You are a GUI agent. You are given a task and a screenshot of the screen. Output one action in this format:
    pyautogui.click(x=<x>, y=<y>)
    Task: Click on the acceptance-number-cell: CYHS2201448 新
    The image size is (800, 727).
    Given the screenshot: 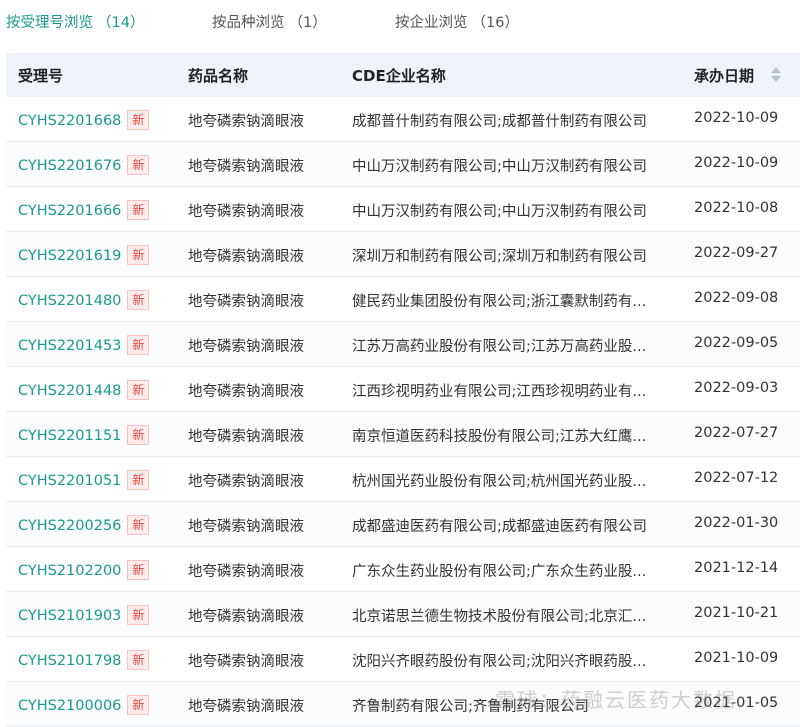 What is the action you would take?
    pyautogui.click(x=84, y=390)
    